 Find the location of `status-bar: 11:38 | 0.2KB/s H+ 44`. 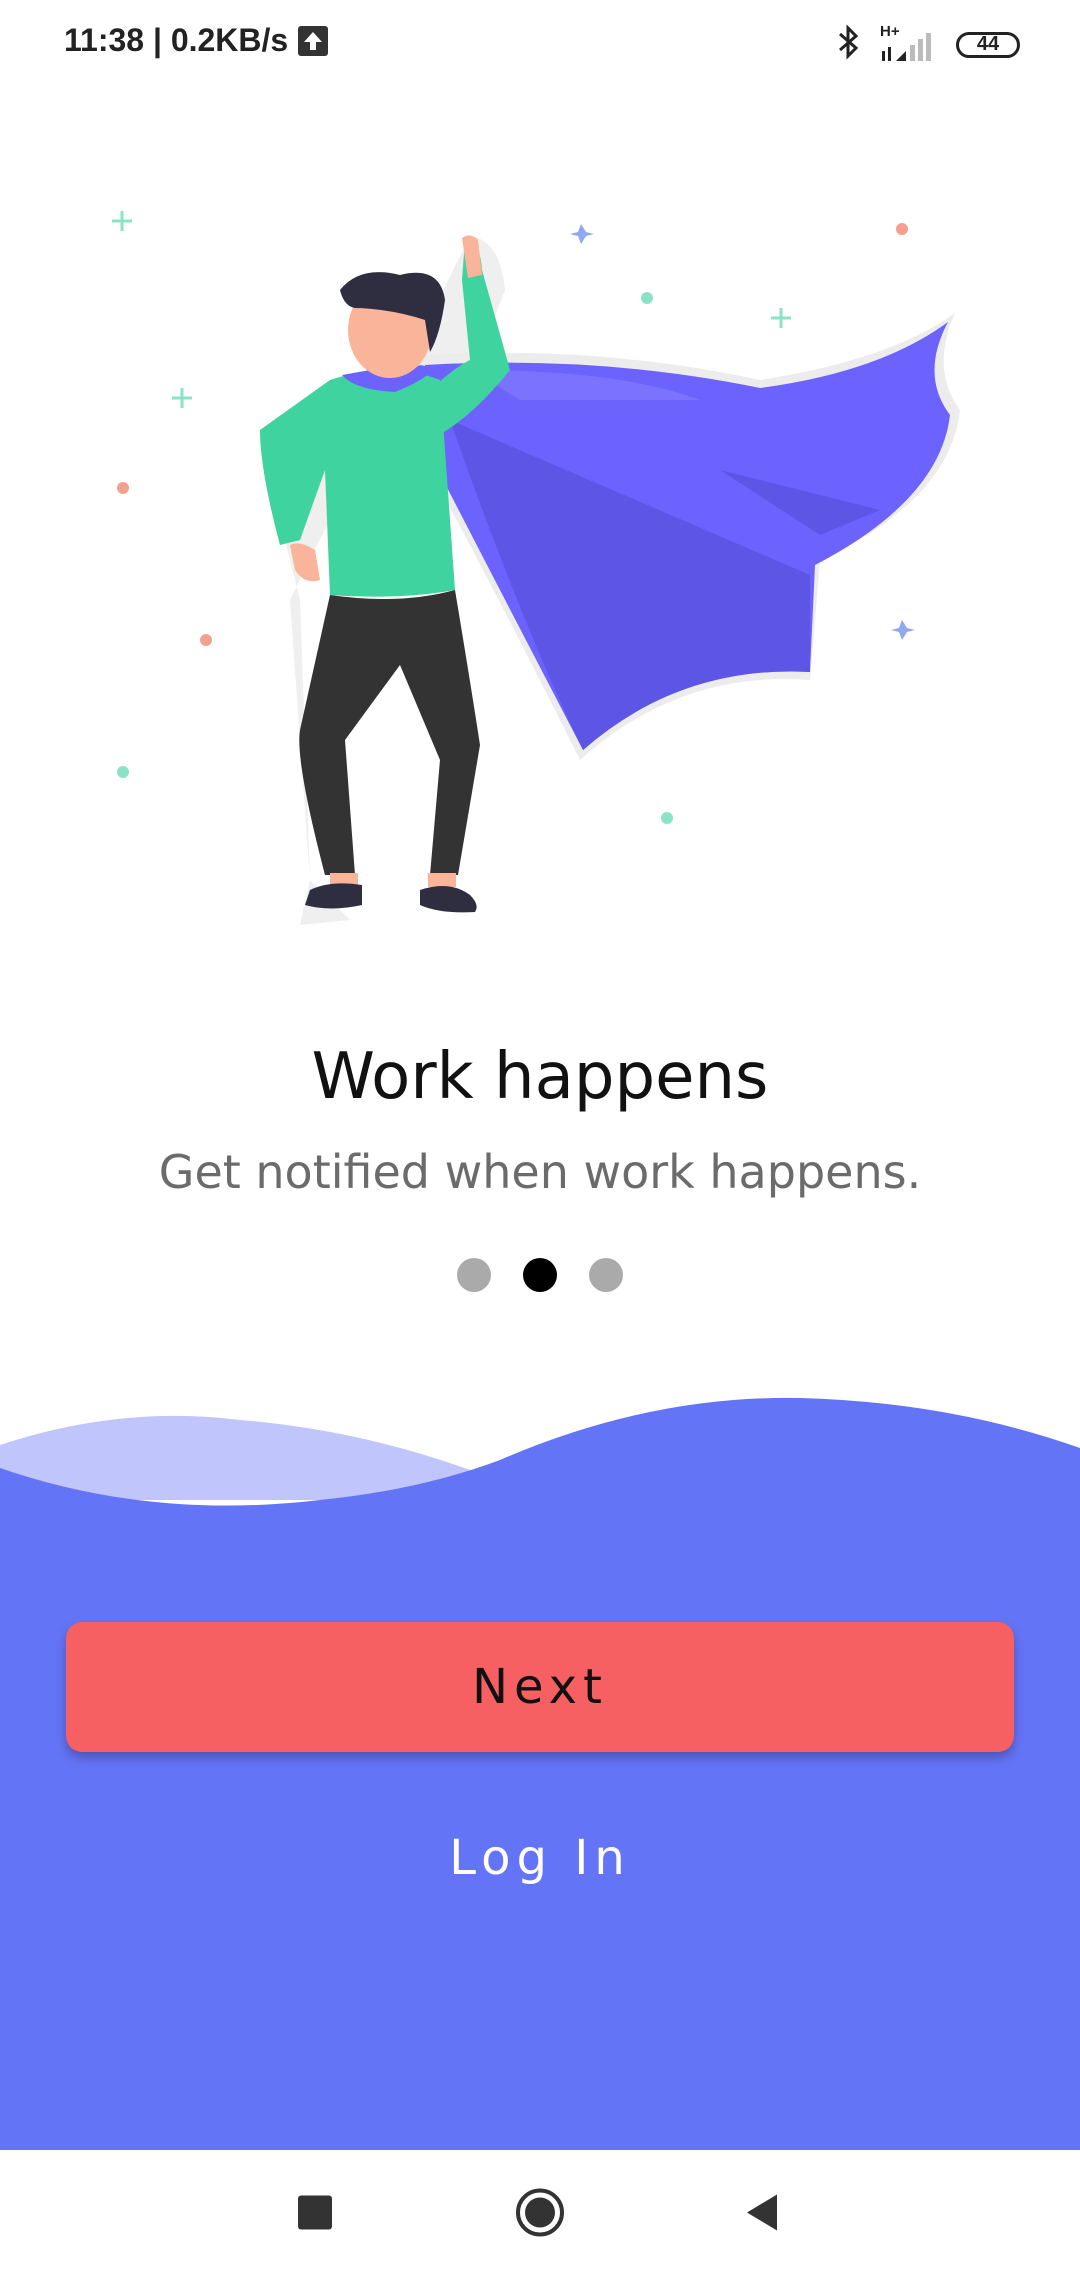

status-bar: 11:38 | 0.2KB/s H+ 44 is located at coordinates (540, 45).